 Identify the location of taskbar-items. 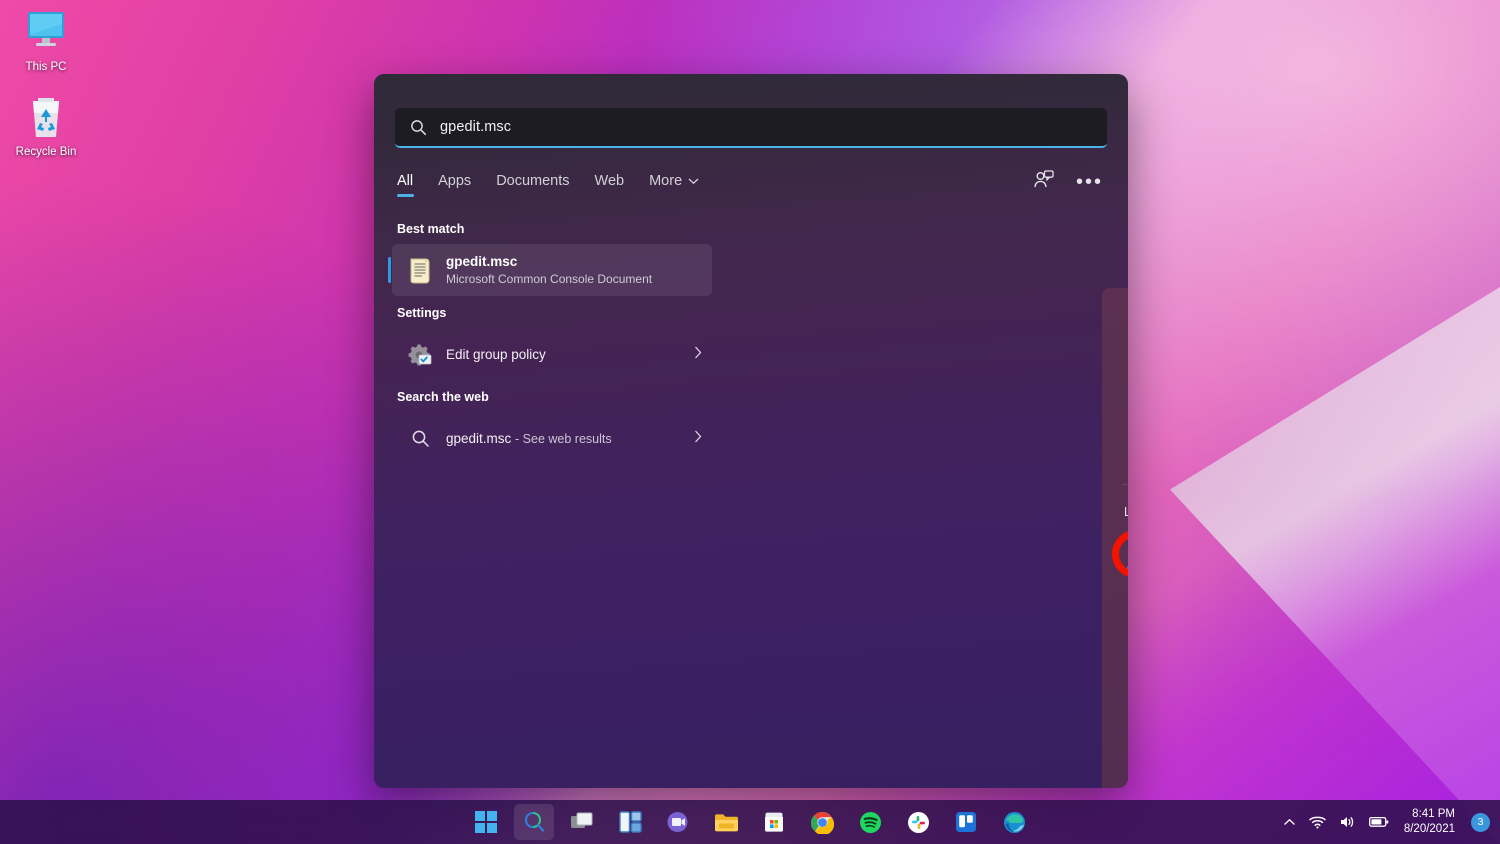
(750, 822).